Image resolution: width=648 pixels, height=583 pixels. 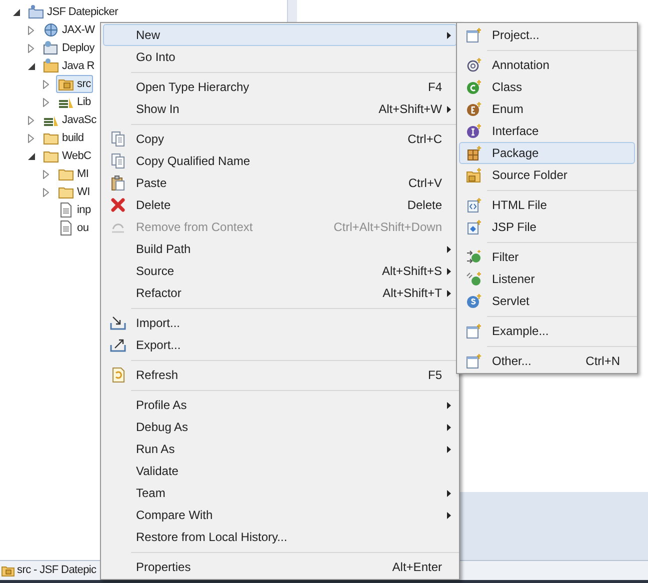 What do you see at coordinates (280, 35) in the screenshot?
I see `menu-item: New` at bounding box center [280, 35].